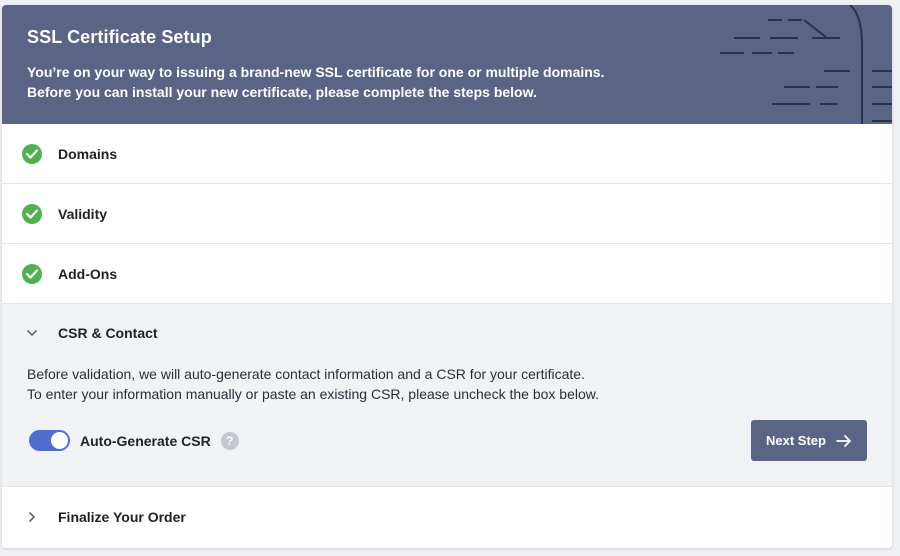  I want to click on step-finalize-order: Finalize Your Order, so click(447, 517).